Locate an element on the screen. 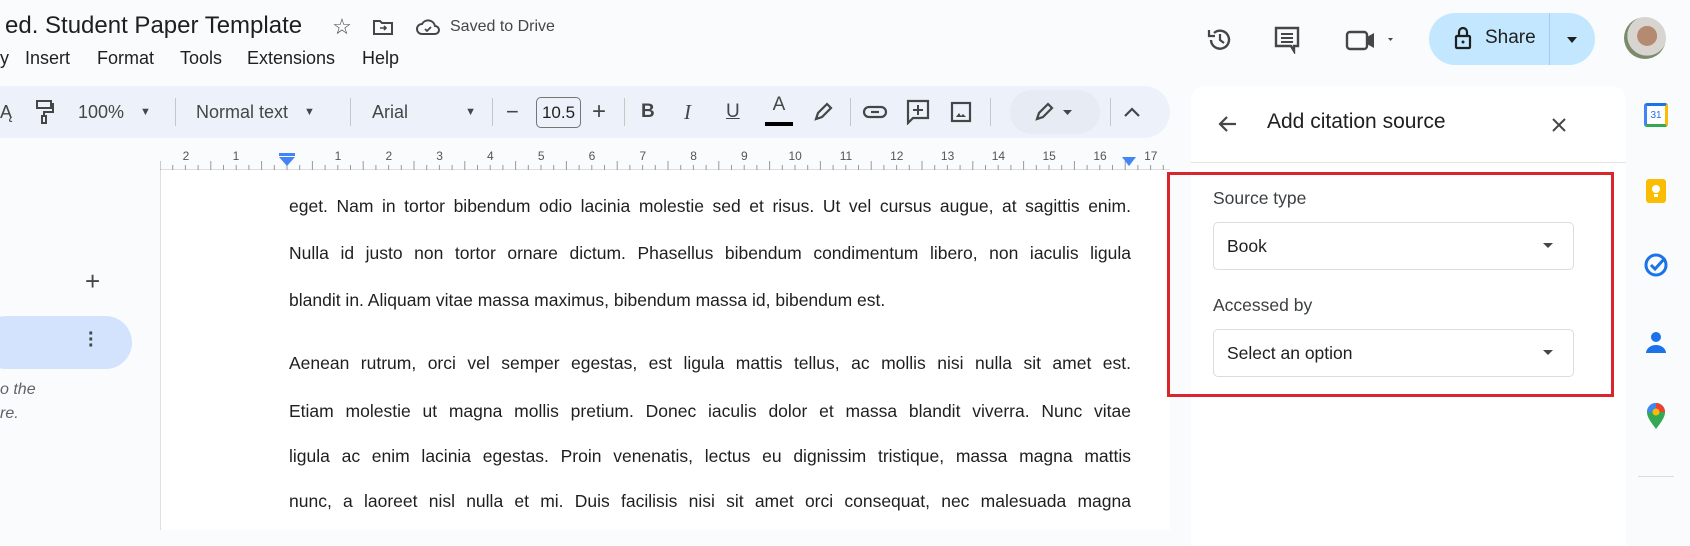  keep-icon is located at coordinates (1656, 191).